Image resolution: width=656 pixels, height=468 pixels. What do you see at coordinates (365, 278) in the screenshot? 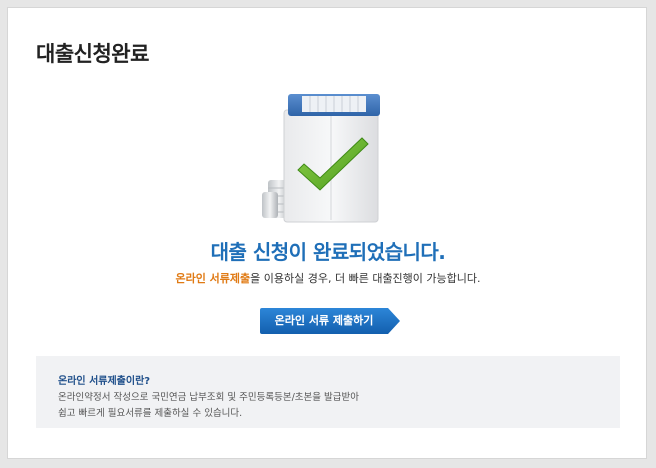
I see `subline-text: 을 이용하실 경우, 더 빠른 대출진행이 가능합니다.` at bounding box center [365, 278].